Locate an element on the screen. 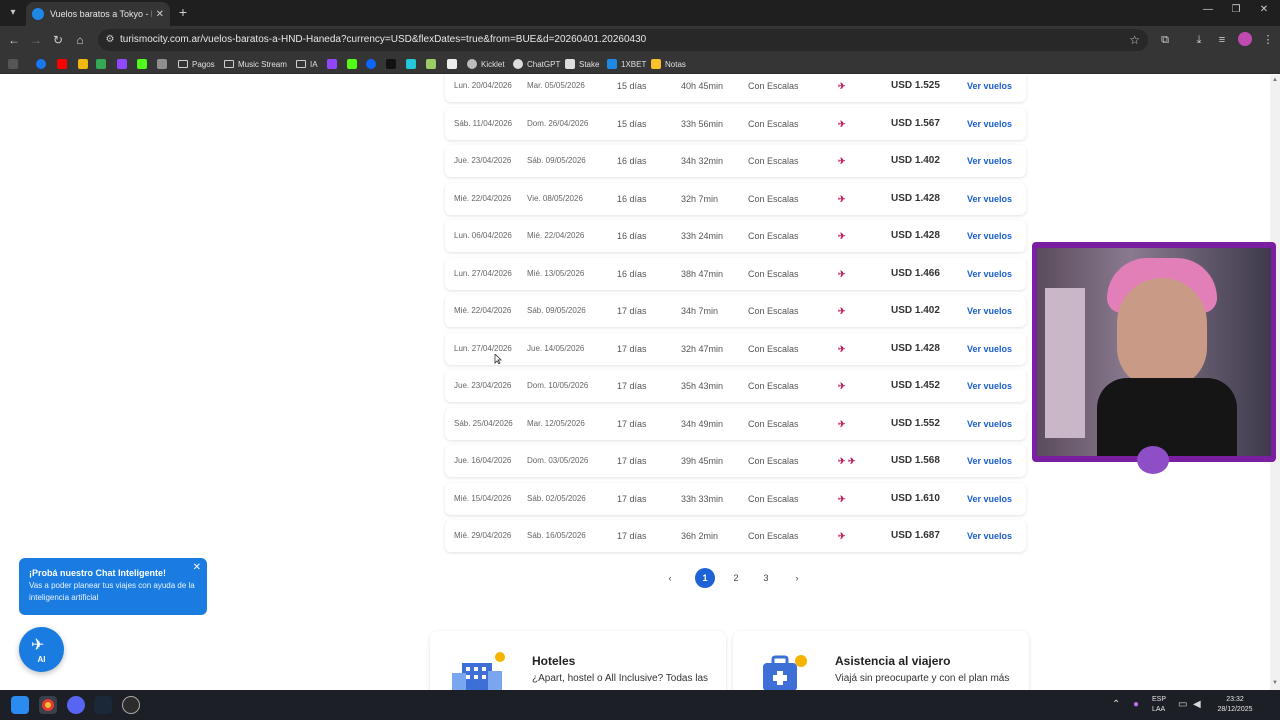 Image resolution: width=1280 pixels, height=720 pixels. extensions-icon: ⧉ is located at coordinates (1165, 40).